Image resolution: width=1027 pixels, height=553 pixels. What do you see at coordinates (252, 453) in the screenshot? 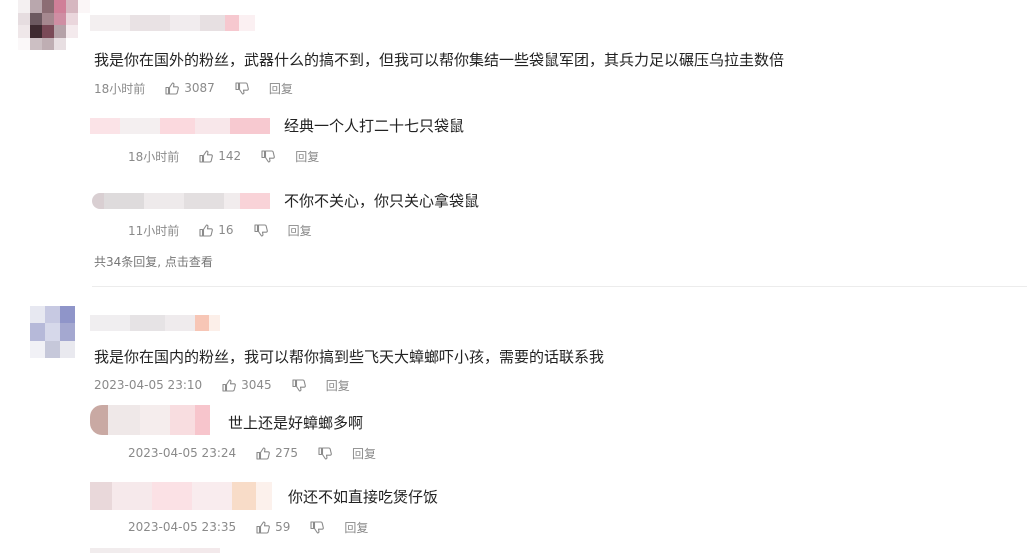
I see `reply-meta: 2023-04-05 23:24 275 回复` at bounding box center [252, 453].